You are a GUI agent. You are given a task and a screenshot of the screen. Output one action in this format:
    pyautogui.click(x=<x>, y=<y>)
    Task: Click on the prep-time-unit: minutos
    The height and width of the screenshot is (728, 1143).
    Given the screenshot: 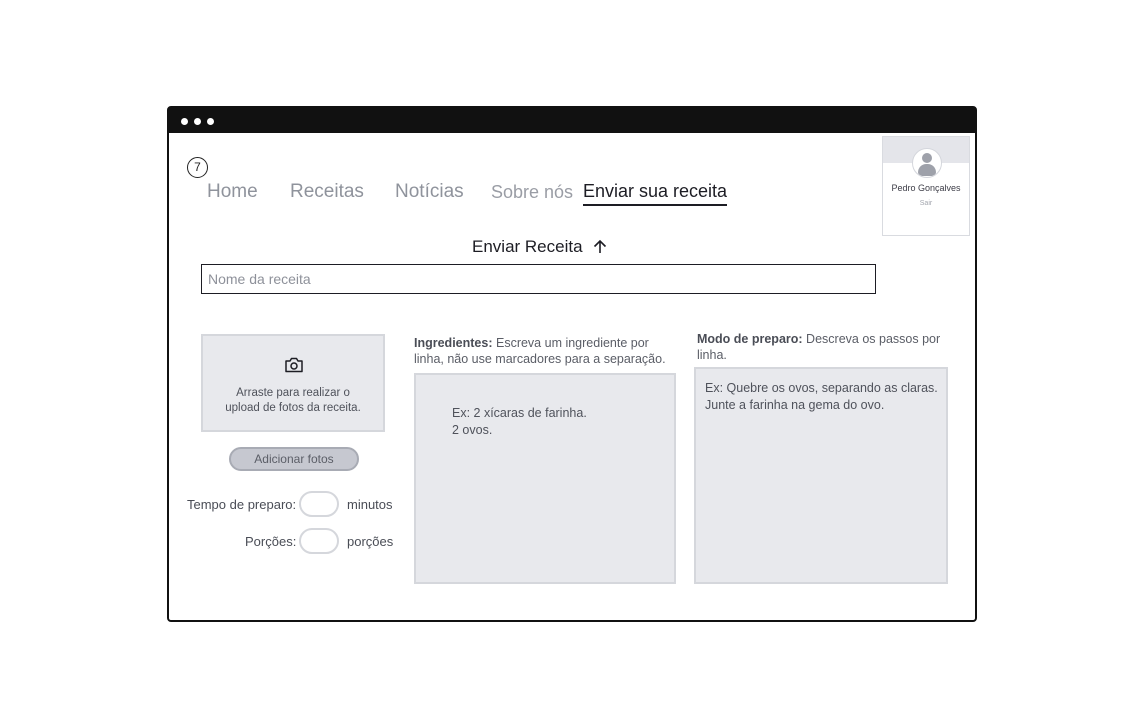 What is the action you would take?
    pyautogui.click(x=370, y=504)
    